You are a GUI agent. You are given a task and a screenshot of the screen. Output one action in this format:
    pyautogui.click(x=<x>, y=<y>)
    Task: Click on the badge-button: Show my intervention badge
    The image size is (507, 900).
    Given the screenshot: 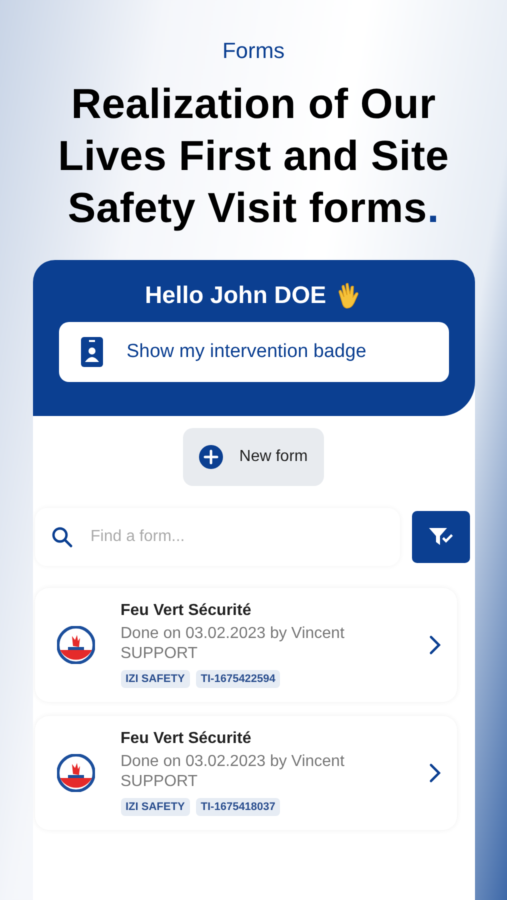 What is the action you would take?
    pyautogui.click(x=253, y=352)
    